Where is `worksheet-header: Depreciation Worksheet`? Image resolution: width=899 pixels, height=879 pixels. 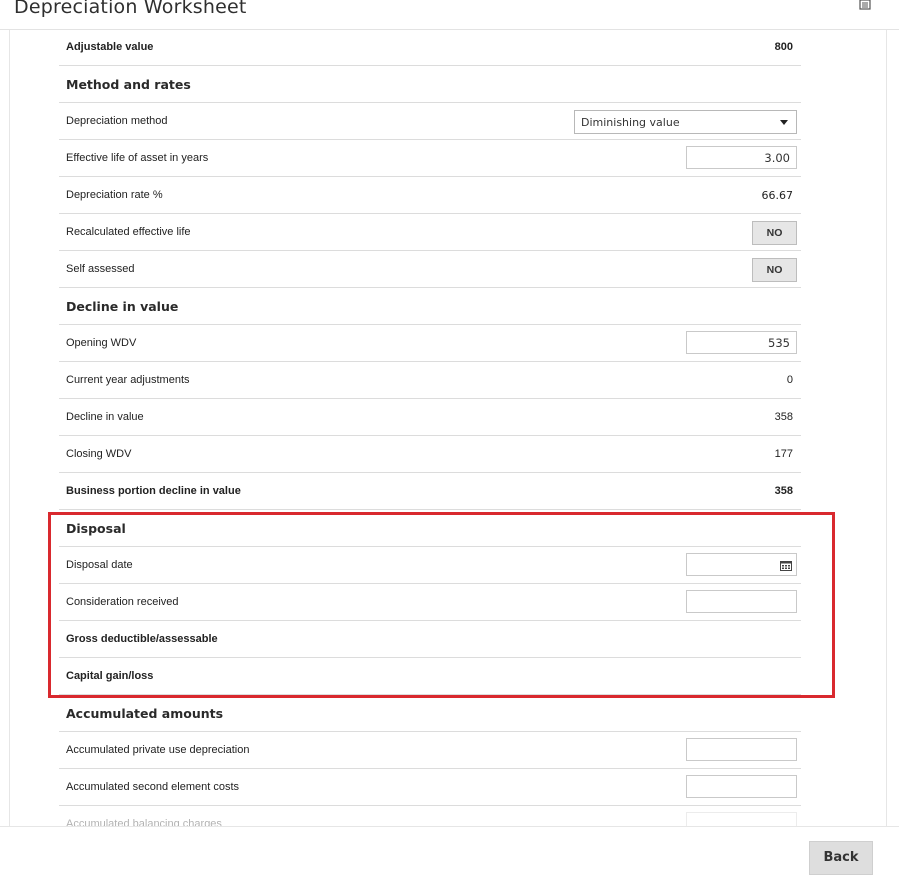 worksheet-header: Depreciation Worksheet is located at coordinates (449, 15).